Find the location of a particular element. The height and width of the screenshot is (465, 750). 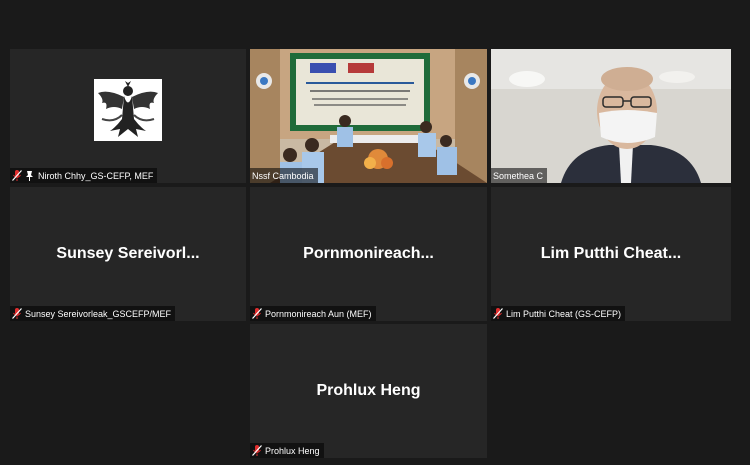

participant-nameplate: Lim Putthi Cheat (GS-CEFP) is located at coordinates (558, 313).